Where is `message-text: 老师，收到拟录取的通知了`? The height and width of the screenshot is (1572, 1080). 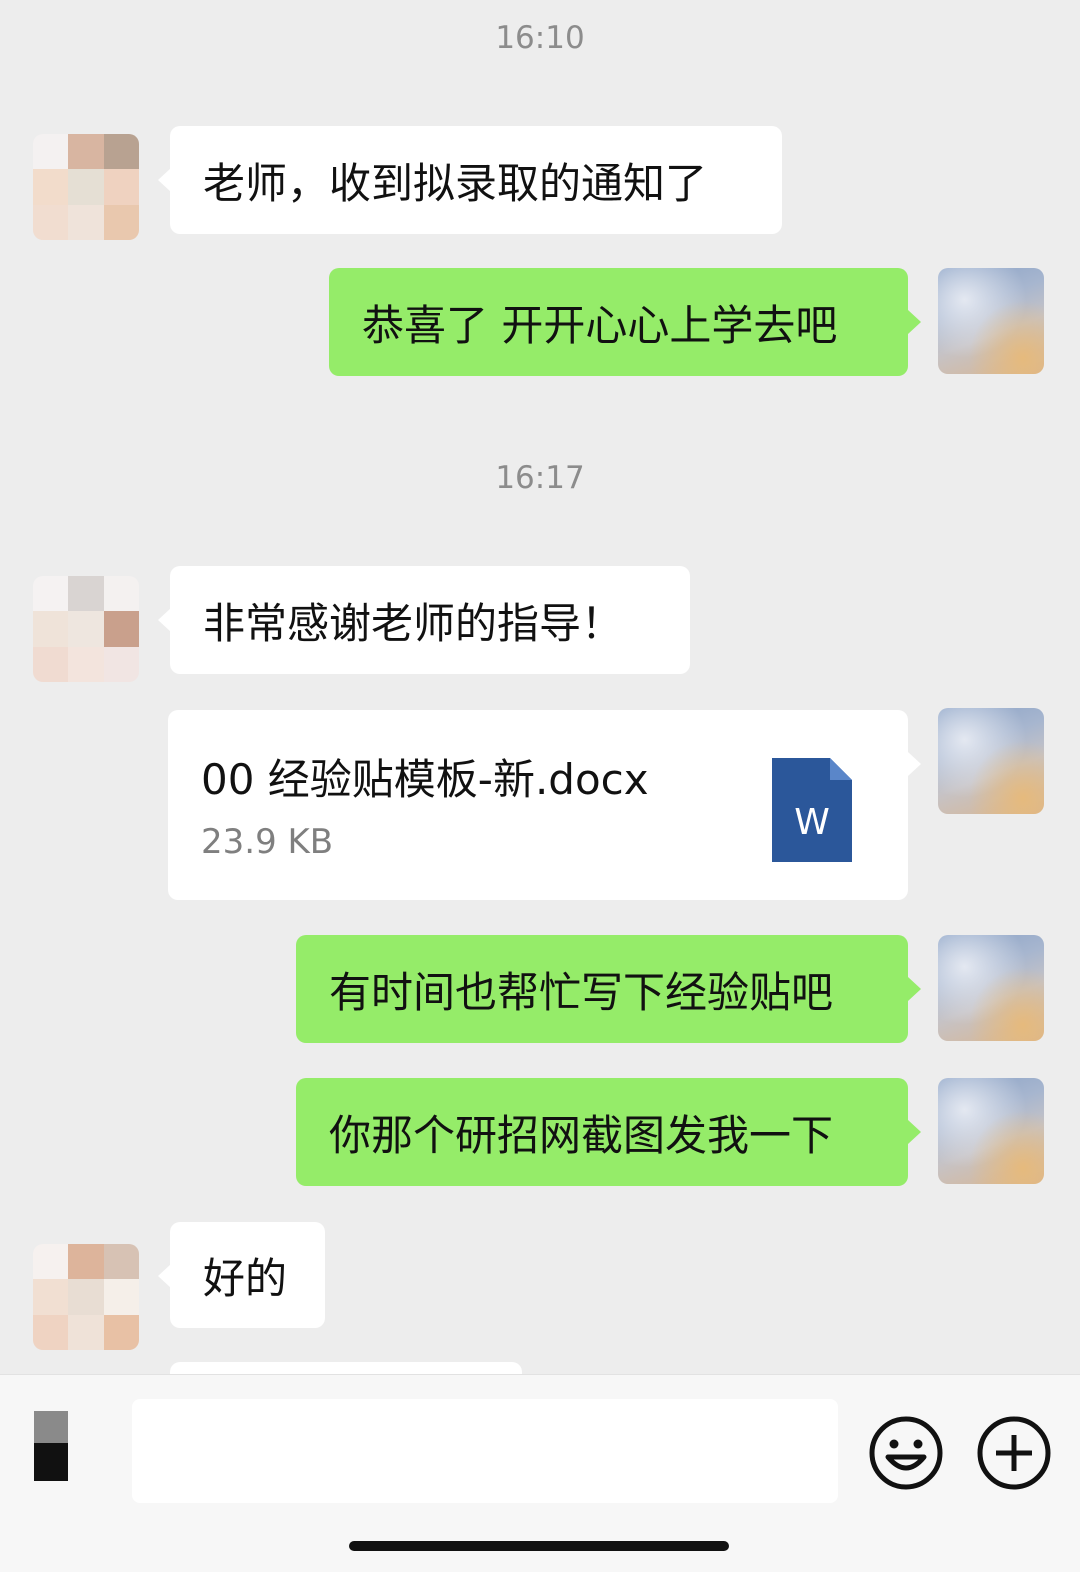
message-text: 老师，收到拟录取的通知了 is located at coordinates (455, 183).